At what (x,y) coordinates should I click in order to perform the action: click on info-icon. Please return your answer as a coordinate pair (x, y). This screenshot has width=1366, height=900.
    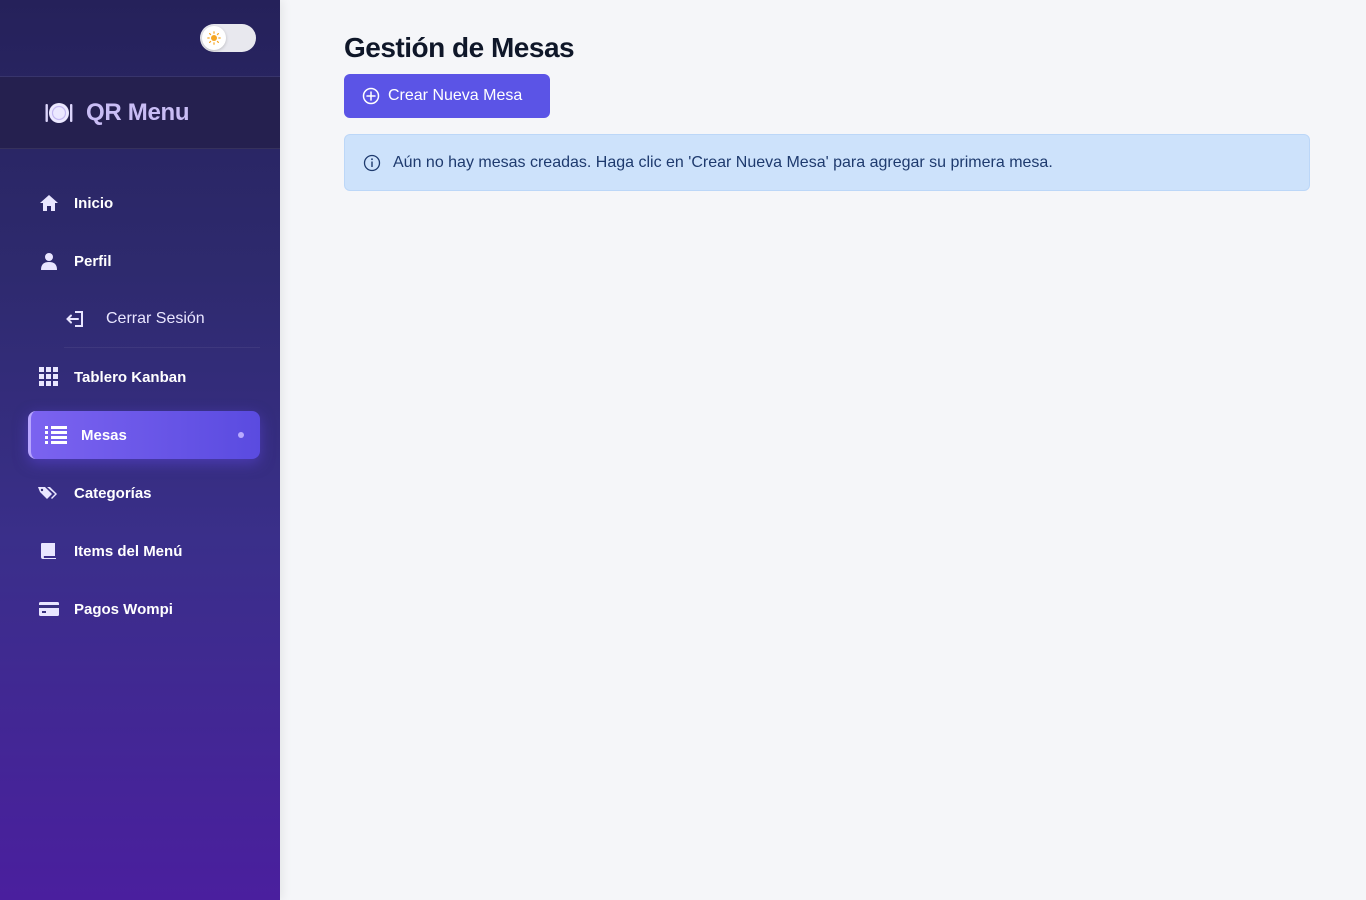
    Looking at the image, I should click on (372, 162).